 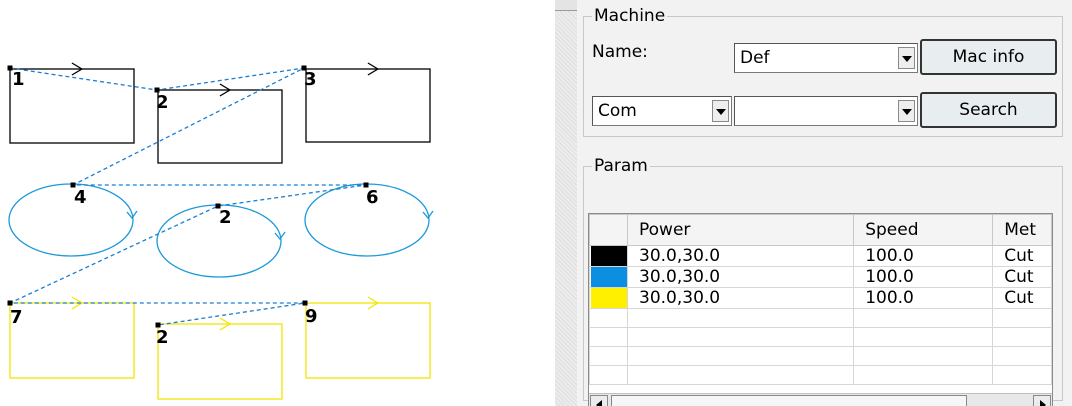 What do you see at coordinates (80, 197) in the screenshot?
I see `start-point-label: 4` at bounding box center [80, 197].